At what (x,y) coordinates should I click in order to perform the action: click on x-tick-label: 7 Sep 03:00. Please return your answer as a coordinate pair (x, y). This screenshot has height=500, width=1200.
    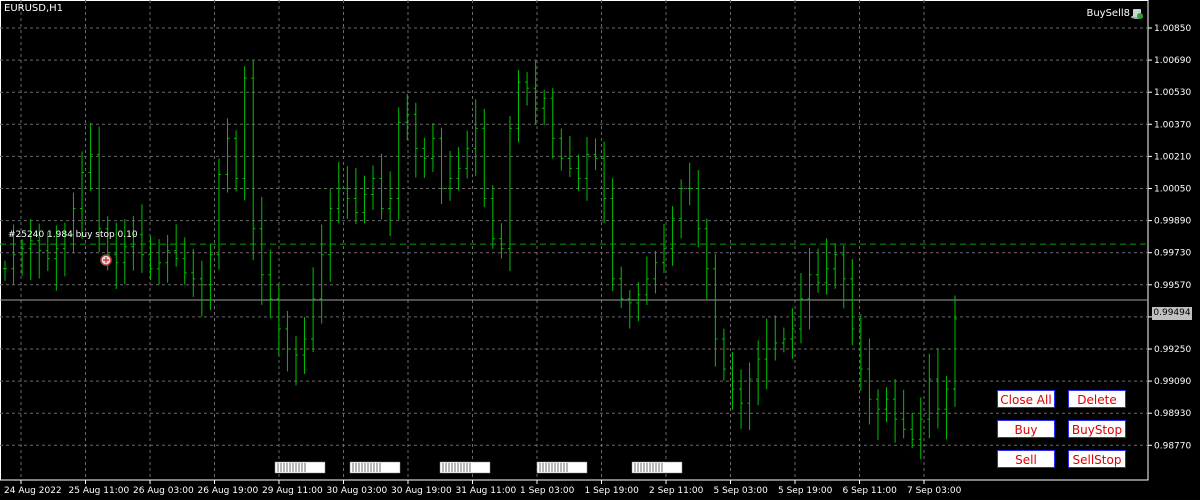
    Looking at the image, I should click on (934, 491).